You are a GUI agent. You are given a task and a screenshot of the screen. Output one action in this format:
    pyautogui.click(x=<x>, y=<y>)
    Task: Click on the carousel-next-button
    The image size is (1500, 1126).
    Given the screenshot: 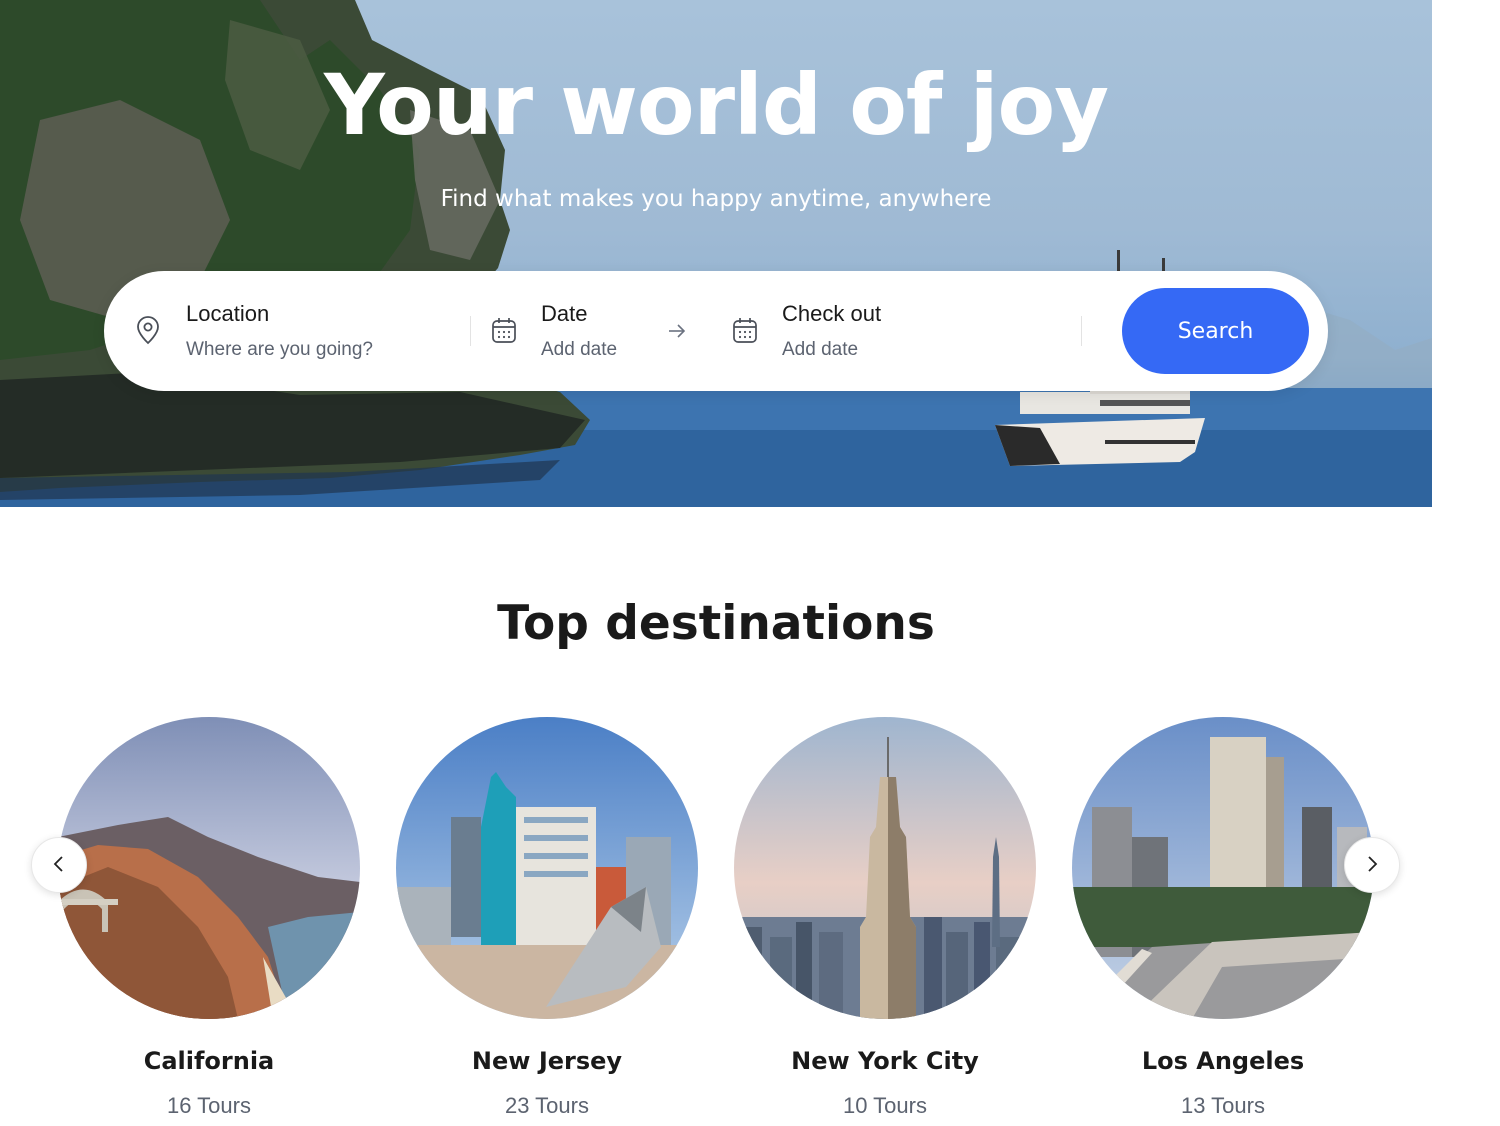 What is the action you would take?
    pyautogui.click(x=1372, y=865)
    